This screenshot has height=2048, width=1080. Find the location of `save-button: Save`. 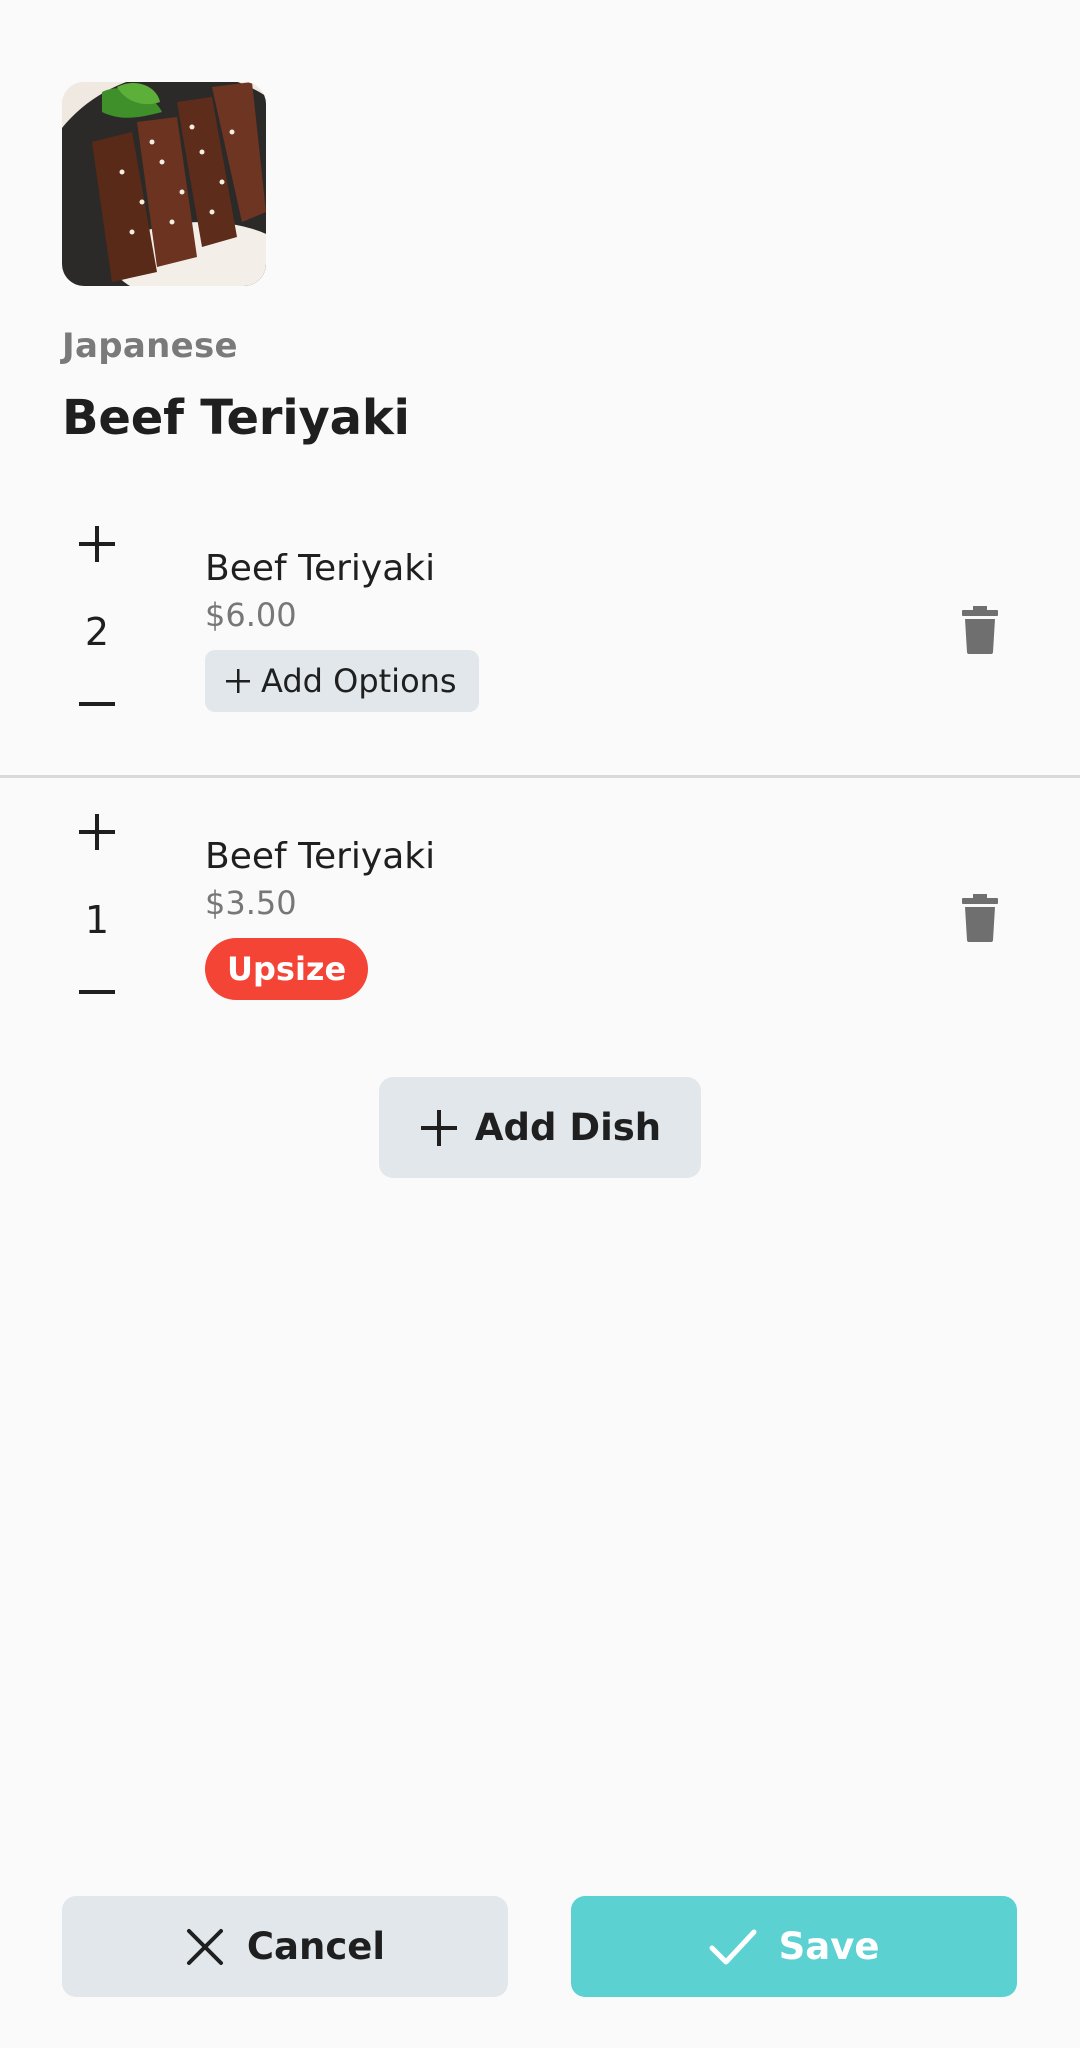

save-button: Save is located at coordinates (794, 1946).